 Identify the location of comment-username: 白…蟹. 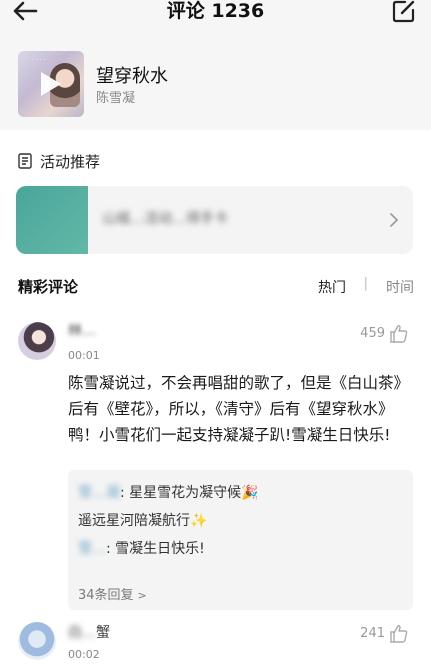
(89, 632).